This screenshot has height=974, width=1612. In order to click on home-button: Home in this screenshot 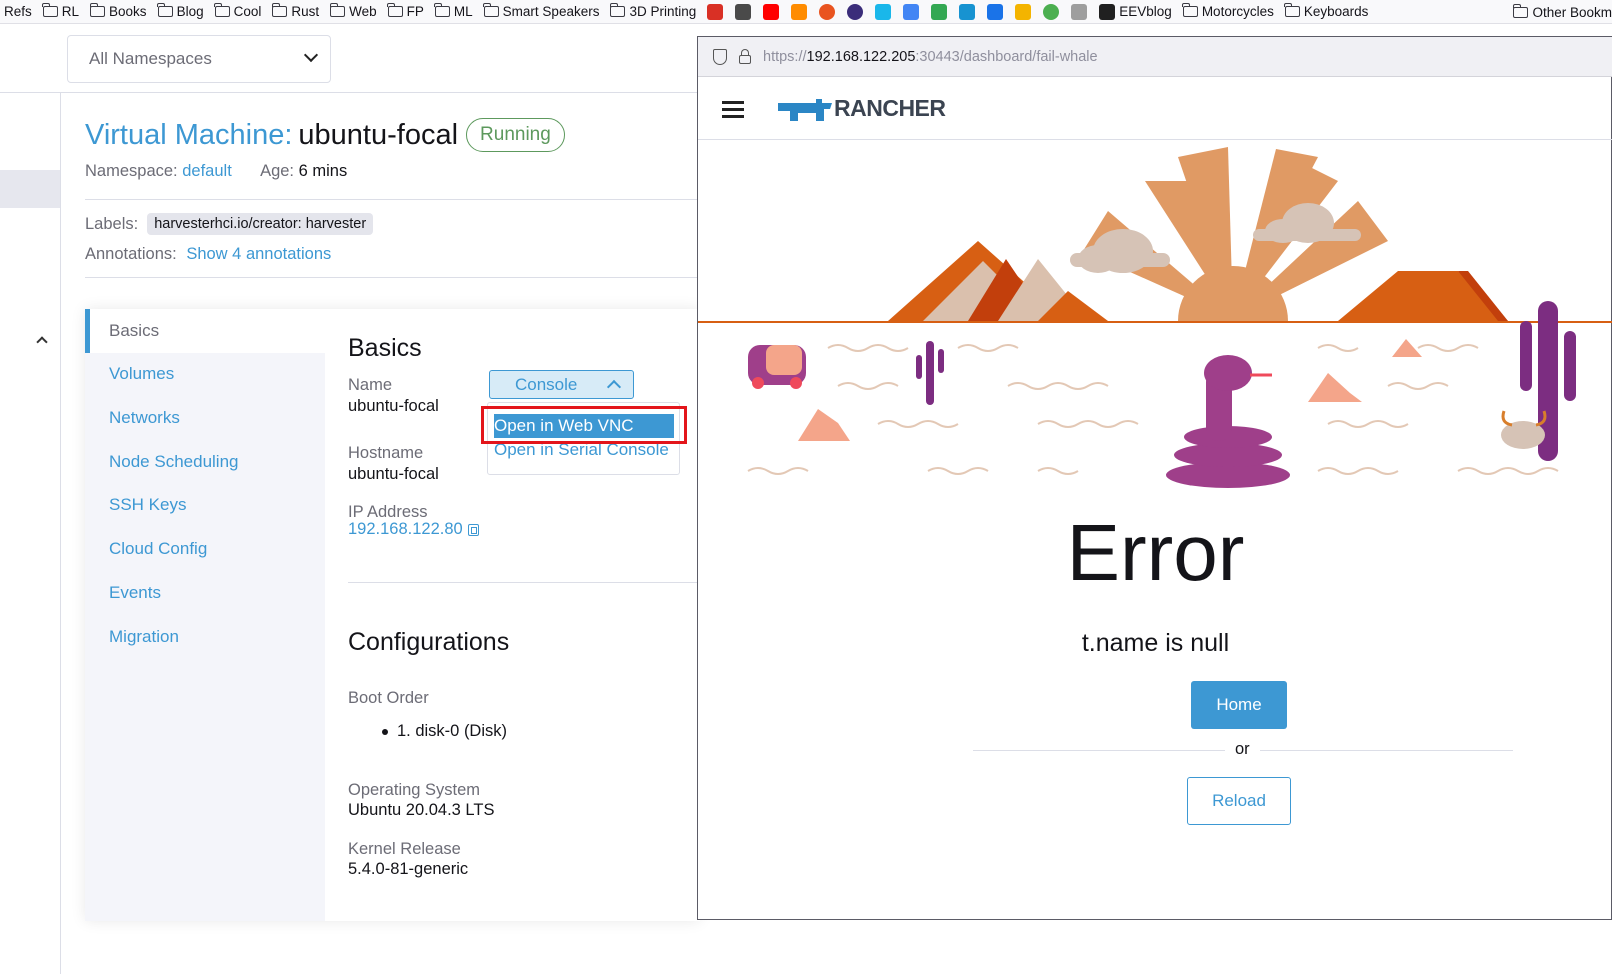, I will do `click(1239, 705)`.